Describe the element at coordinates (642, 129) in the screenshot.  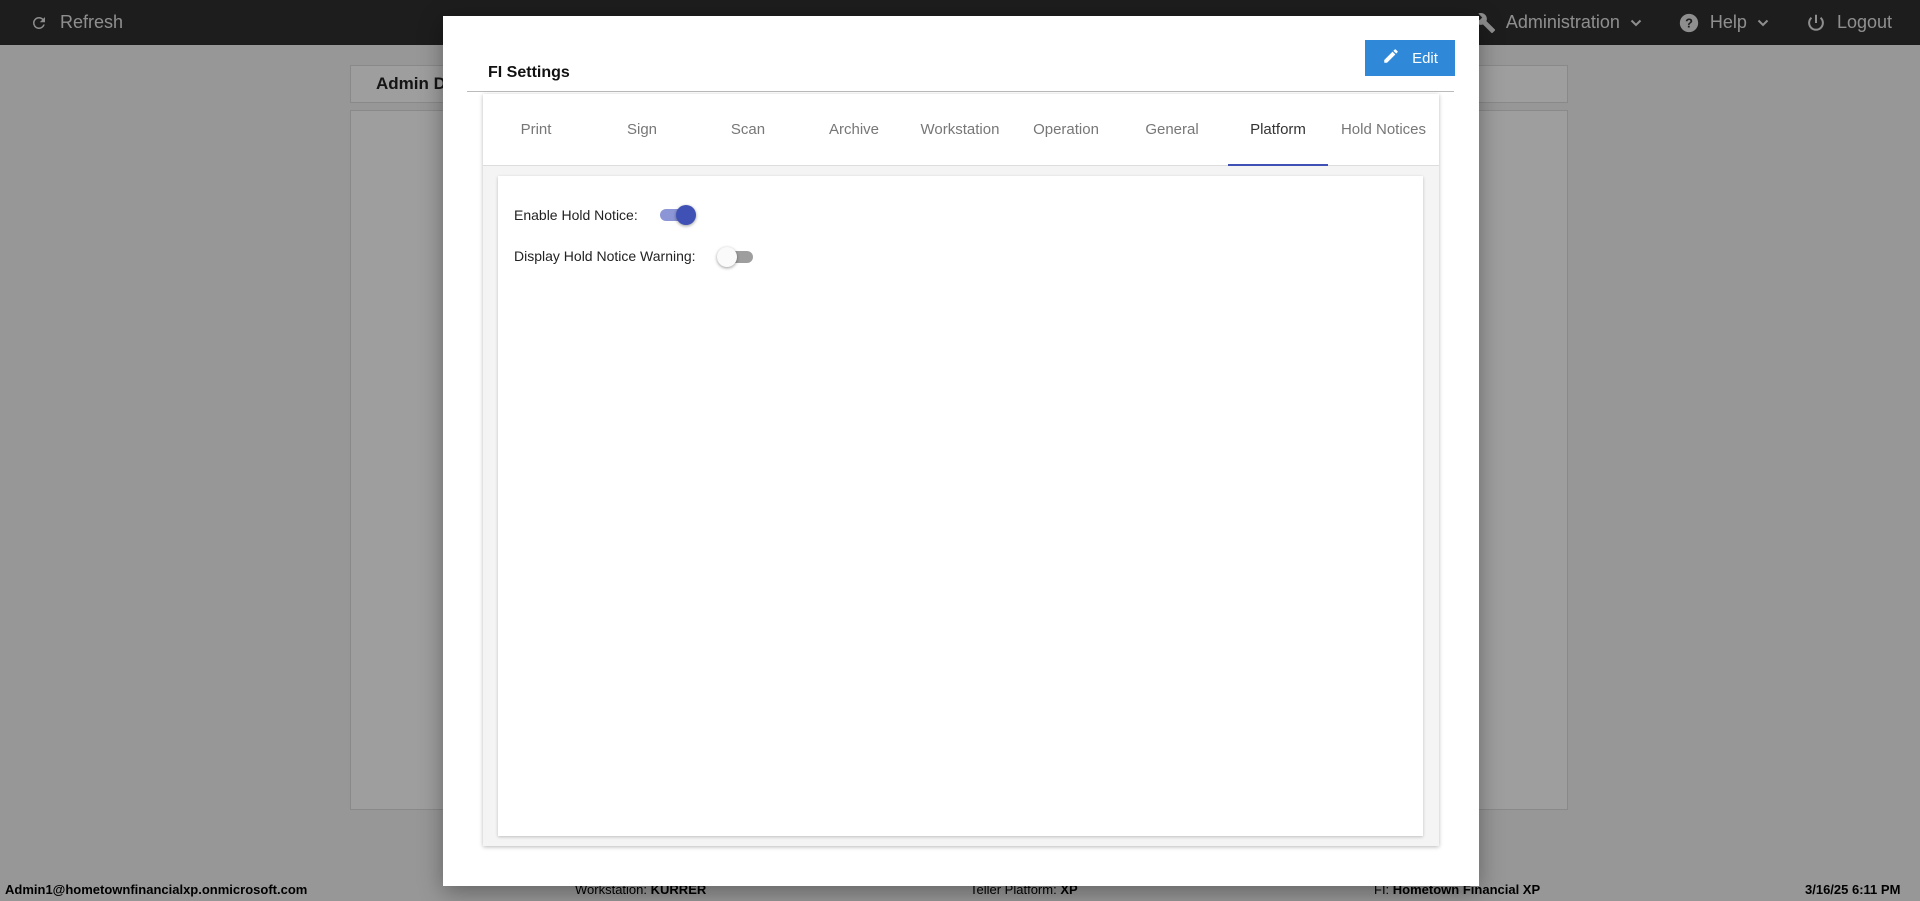
I see `tab-sign: Sign` at that location.